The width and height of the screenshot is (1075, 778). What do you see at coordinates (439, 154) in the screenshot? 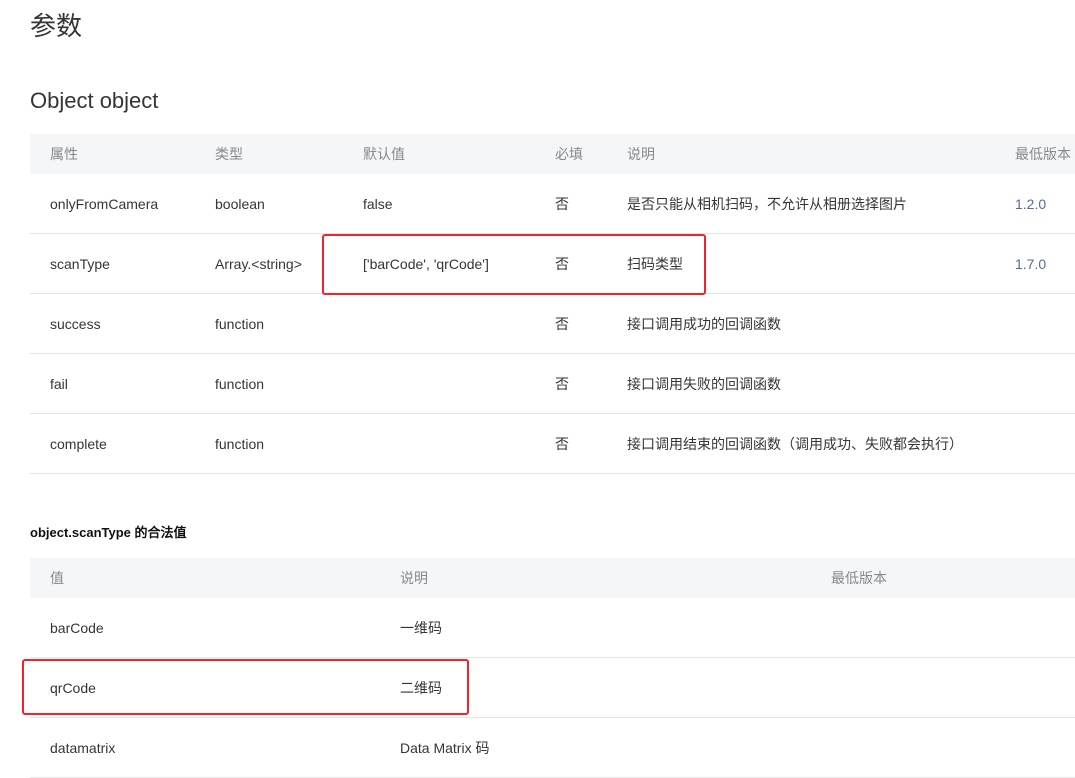
I see `col-header: 默认值` at bounding box center [439, 154].